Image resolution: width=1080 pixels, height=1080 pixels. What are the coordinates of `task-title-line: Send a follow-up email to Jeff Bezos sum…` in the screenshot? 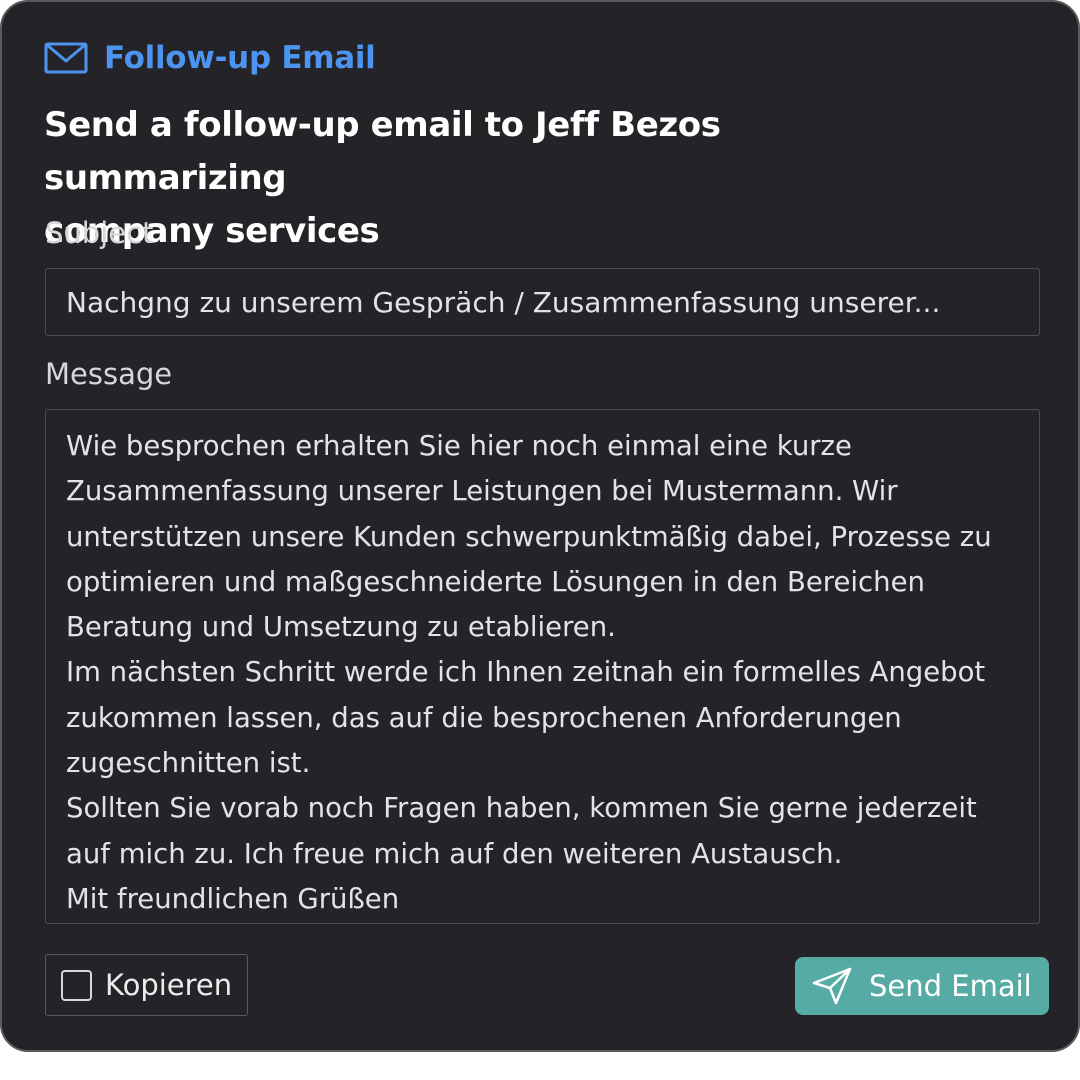 It's located at (382, 151).